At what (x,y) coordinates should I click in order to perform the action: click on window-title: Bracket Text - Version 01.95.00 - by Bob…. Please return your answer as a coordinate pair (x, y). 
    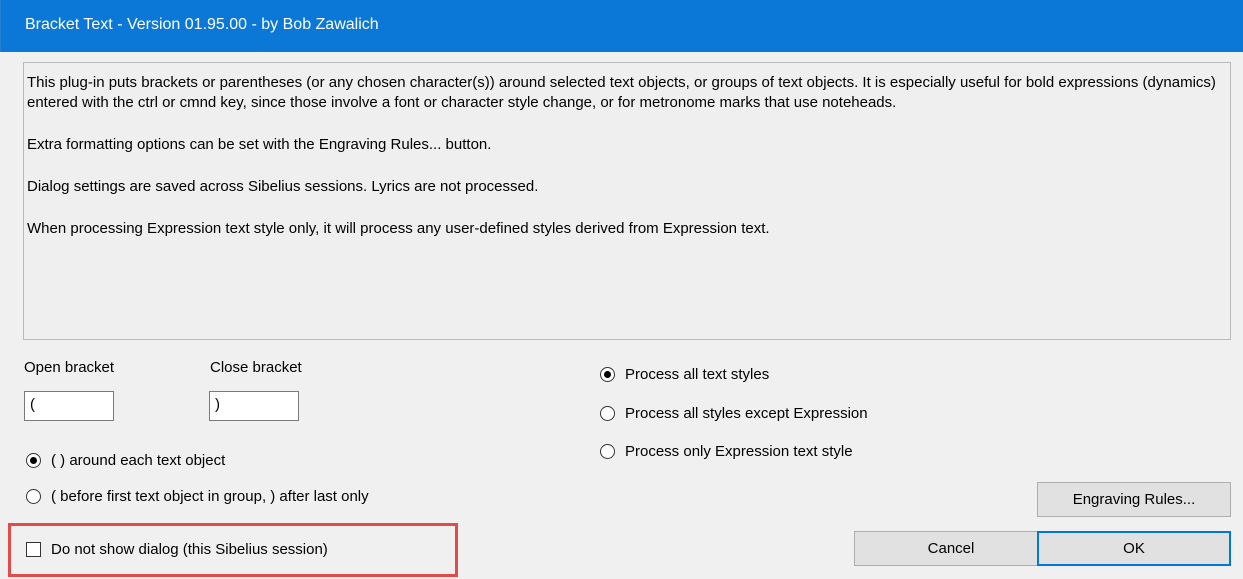
    Looking at the image, I should click on (202, 24).